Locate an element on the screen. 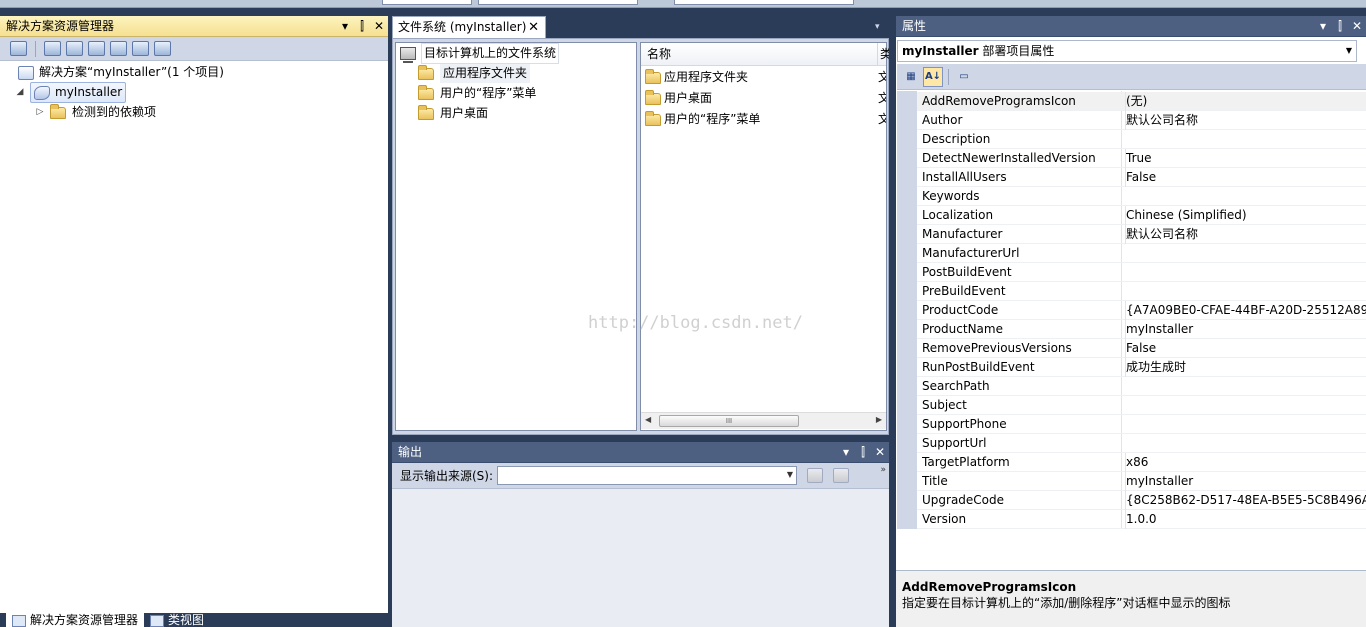 The image size is (1366, 627). output-source-select: ▼ is located at coordinates (647, 475).